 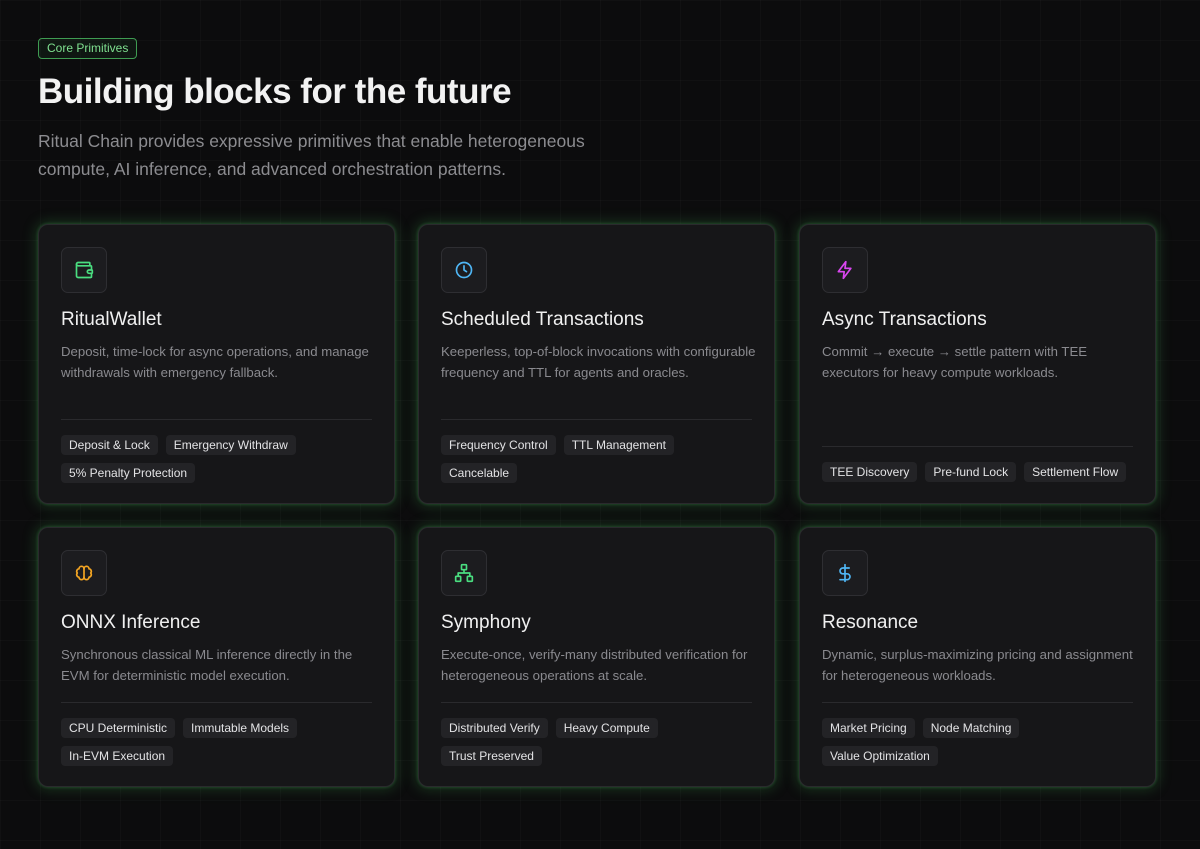 What do you see at coordinates (494, 728) in the screenshot?
I see `tag: Distributed Verify` at bounding box center [494, 728].